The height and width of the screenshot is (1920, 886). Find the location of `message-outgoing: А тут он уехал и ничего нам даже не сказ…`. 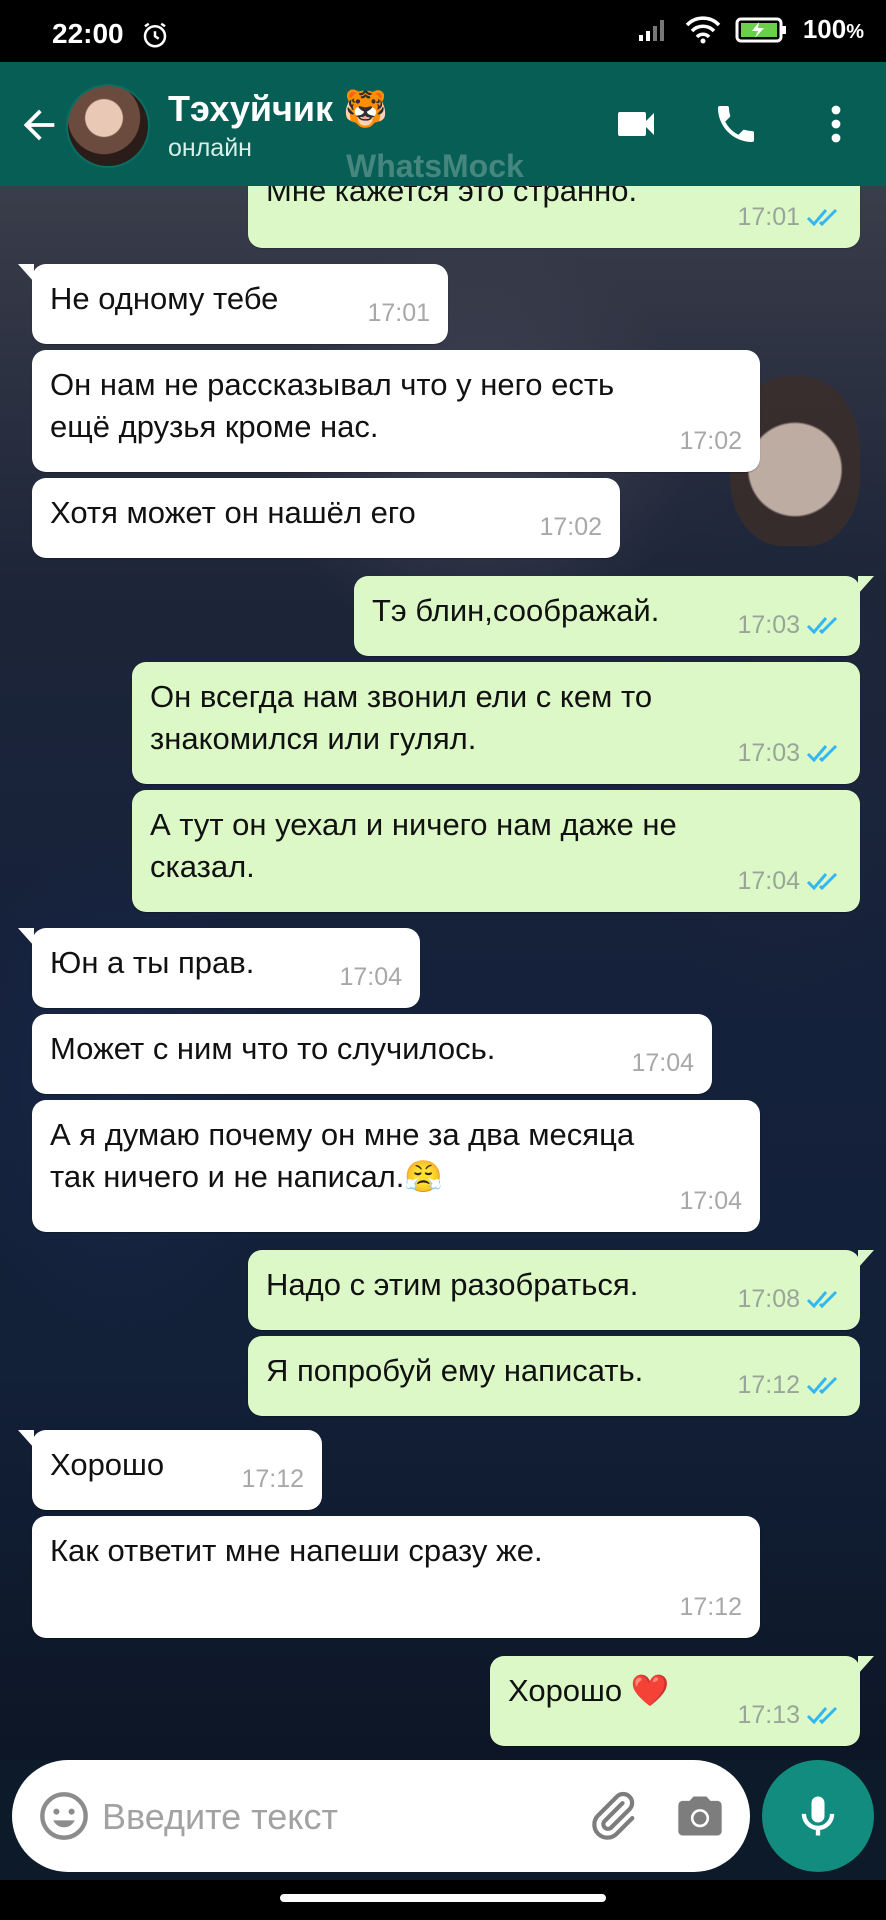

message-outgoing: А тут он уехал и ничего нам даже не сказ… is located at coordinates (496, 851).